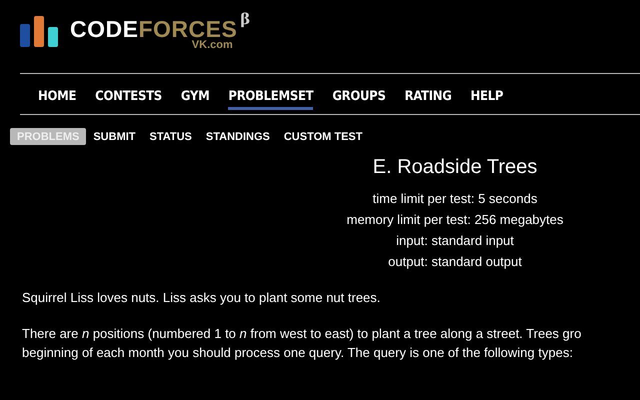 This screenshot has width=640, height=400. Describe the element at coordinates (188, 28) in the screenshot. I see `logo-text: FORCES` at that location.